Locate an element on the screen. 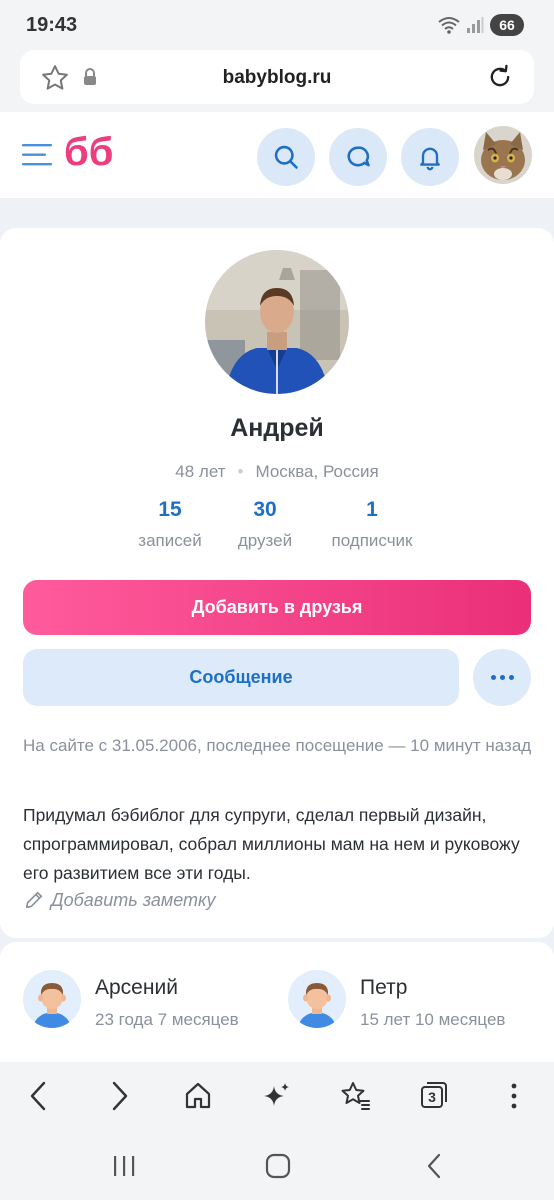 This screenshot has width=554, height=1200. message-button: Сообщение is located at coordinates (241, 677).